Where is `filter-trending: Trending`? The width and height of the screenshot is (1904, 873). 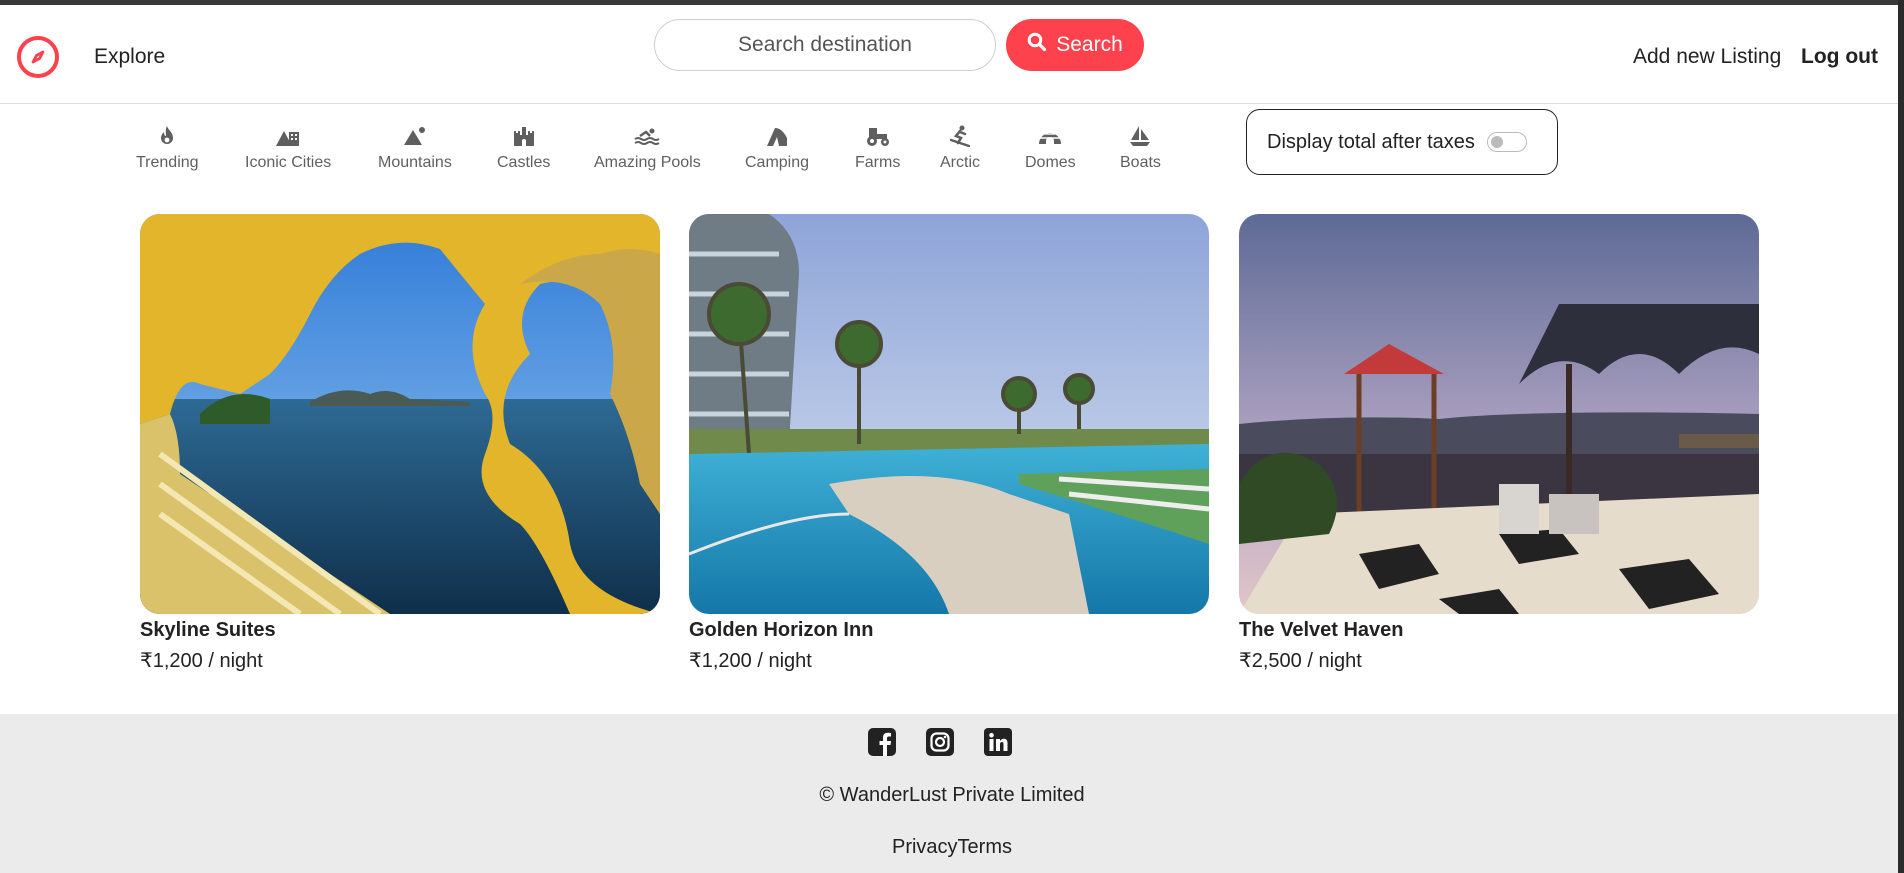 filter-trending: Trending is located at coordinates (167, 148).